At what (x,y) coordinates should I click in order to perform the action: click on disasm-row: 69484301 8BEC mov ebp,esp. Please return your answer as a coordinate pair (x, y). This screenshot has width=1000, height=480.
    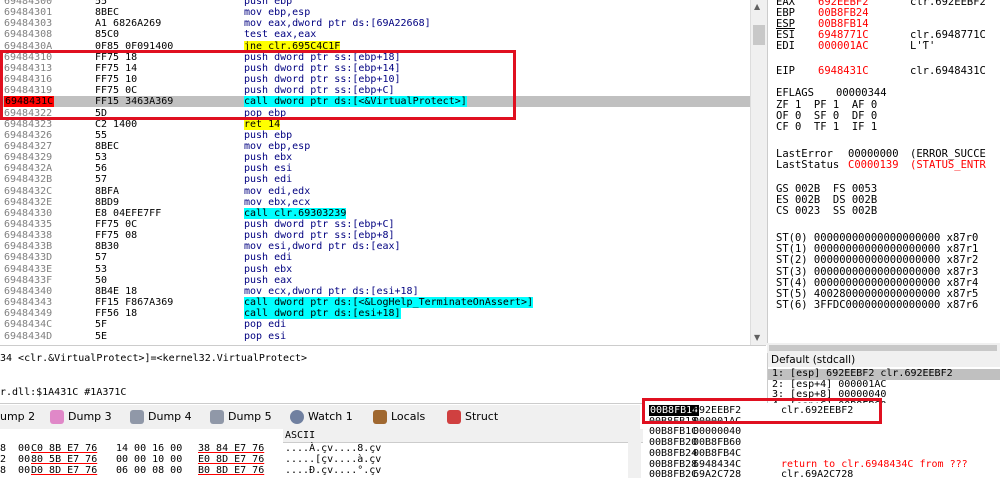
    Looking at the image, I should click on (375, 12).